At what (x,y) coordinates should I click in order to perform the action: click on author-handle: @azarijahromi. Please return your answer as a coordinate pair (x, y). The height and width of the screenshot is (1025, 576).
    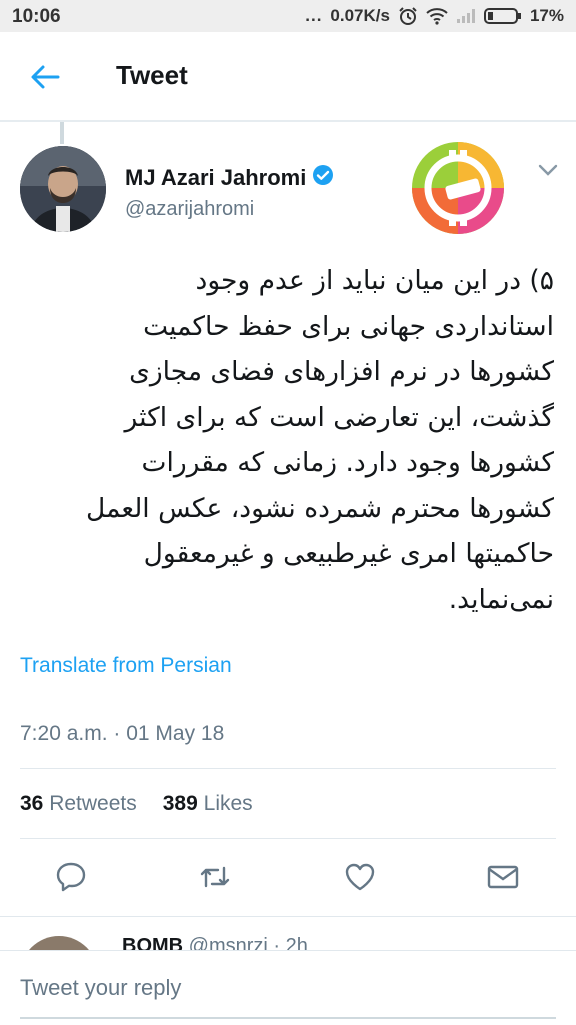
    Looking at the image, I should click on (189, 209).